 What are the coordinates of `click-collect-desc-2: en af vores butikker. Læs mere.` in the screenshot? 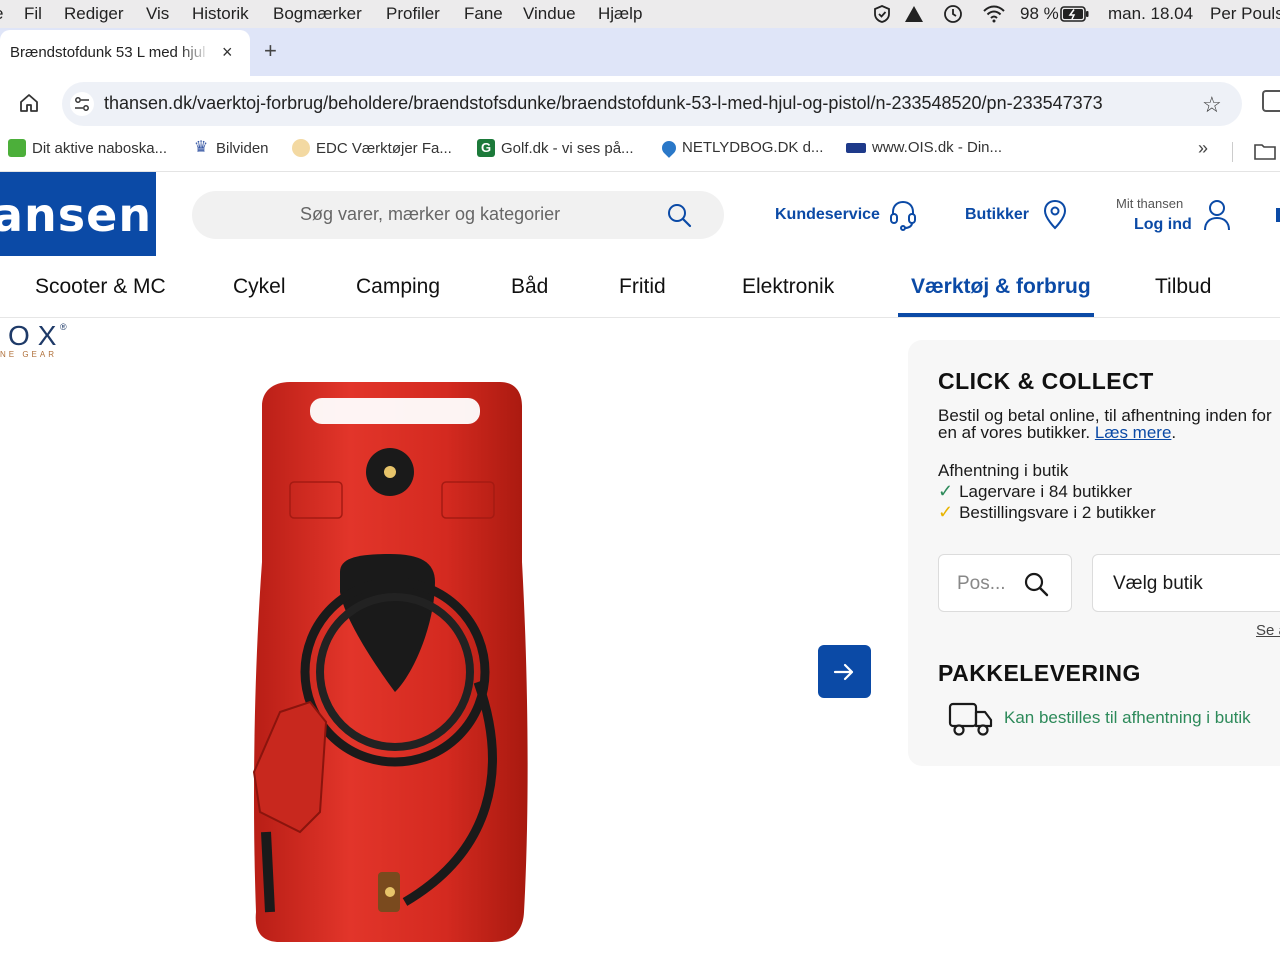 It's located at (1057, 433).